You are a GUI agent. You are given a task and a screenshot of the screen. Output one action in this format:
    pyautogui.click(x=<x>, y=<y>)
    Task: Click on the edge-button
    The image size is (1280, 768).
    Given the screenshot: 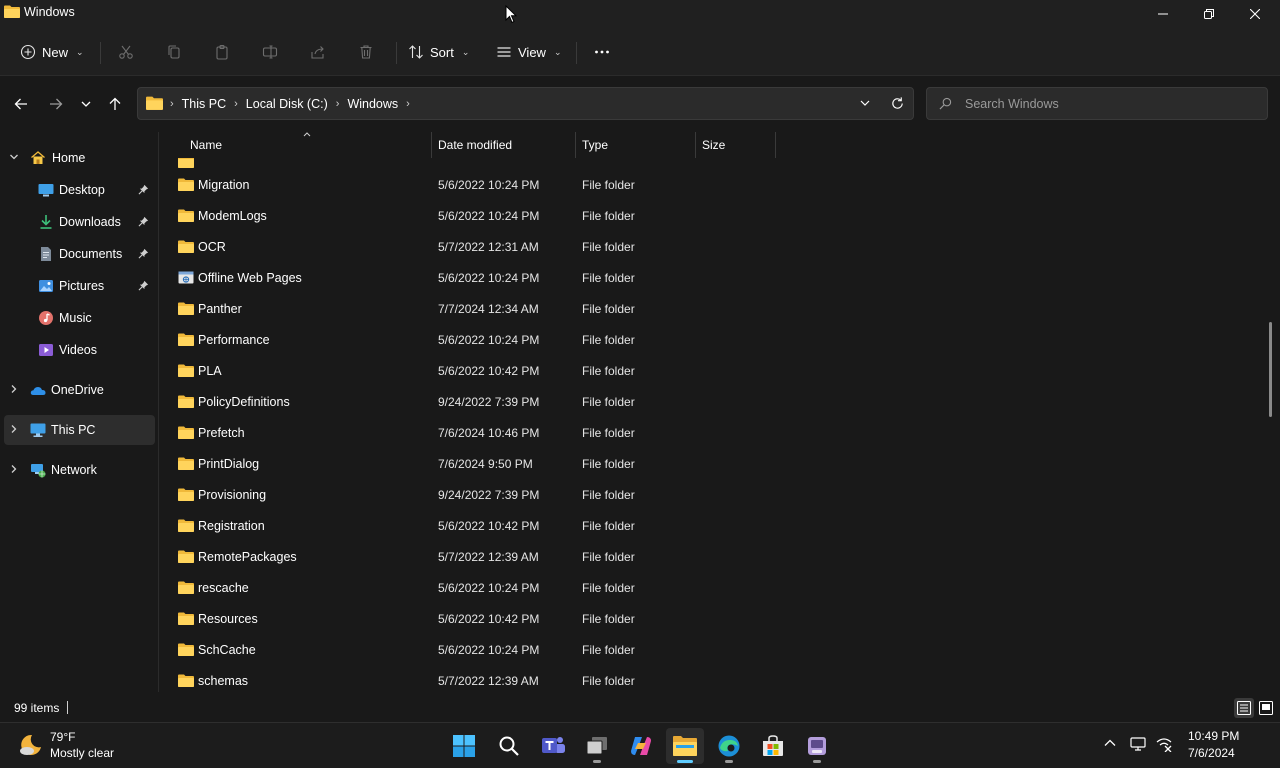 What is the action you would take?
    pyautogui.click(x=729, y=746)
    